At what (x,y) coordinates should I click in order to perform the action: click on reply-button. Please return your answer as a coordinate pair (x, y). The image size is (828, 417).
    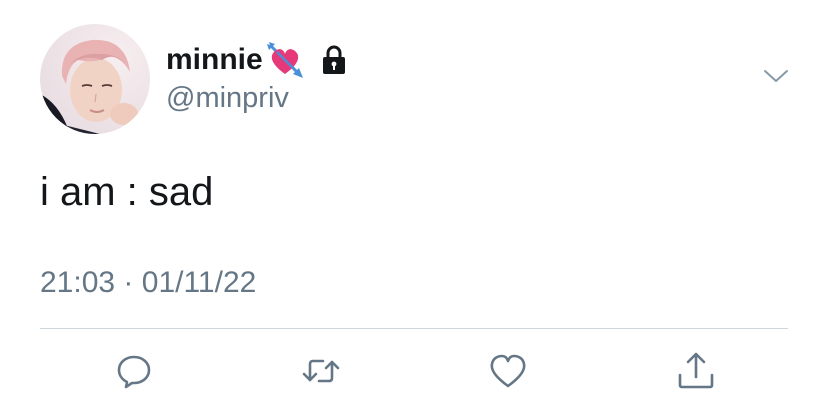
    Looking at the image, I should click on (134, 371).